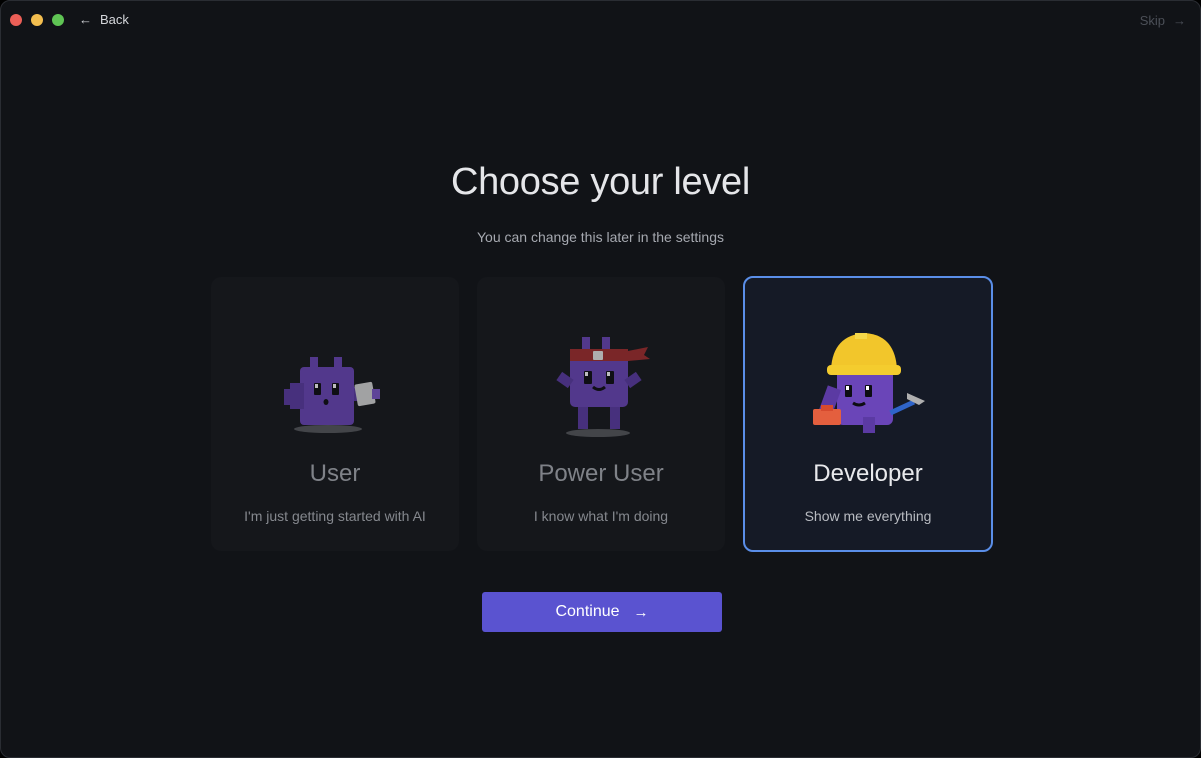  I want to click on level-title: Developer, so click(868, 473).